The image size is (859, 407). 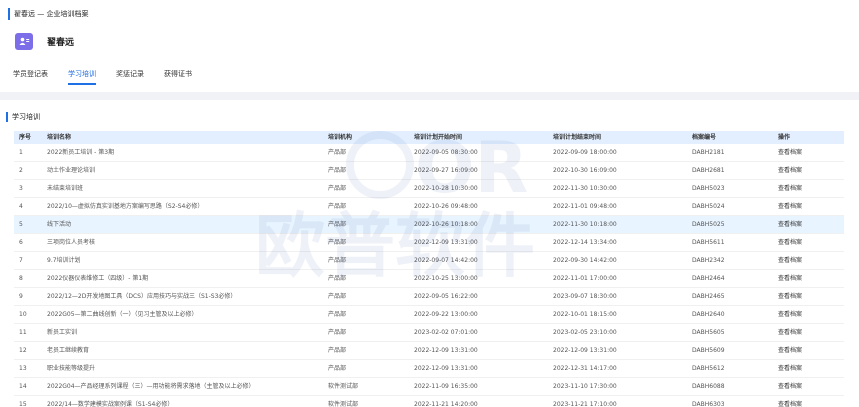 What do you see at coordinates (478, 188) in the screenshot?
I see `table-cell: 2022-10-28 10:30:00` at bounding box center [478, 188].